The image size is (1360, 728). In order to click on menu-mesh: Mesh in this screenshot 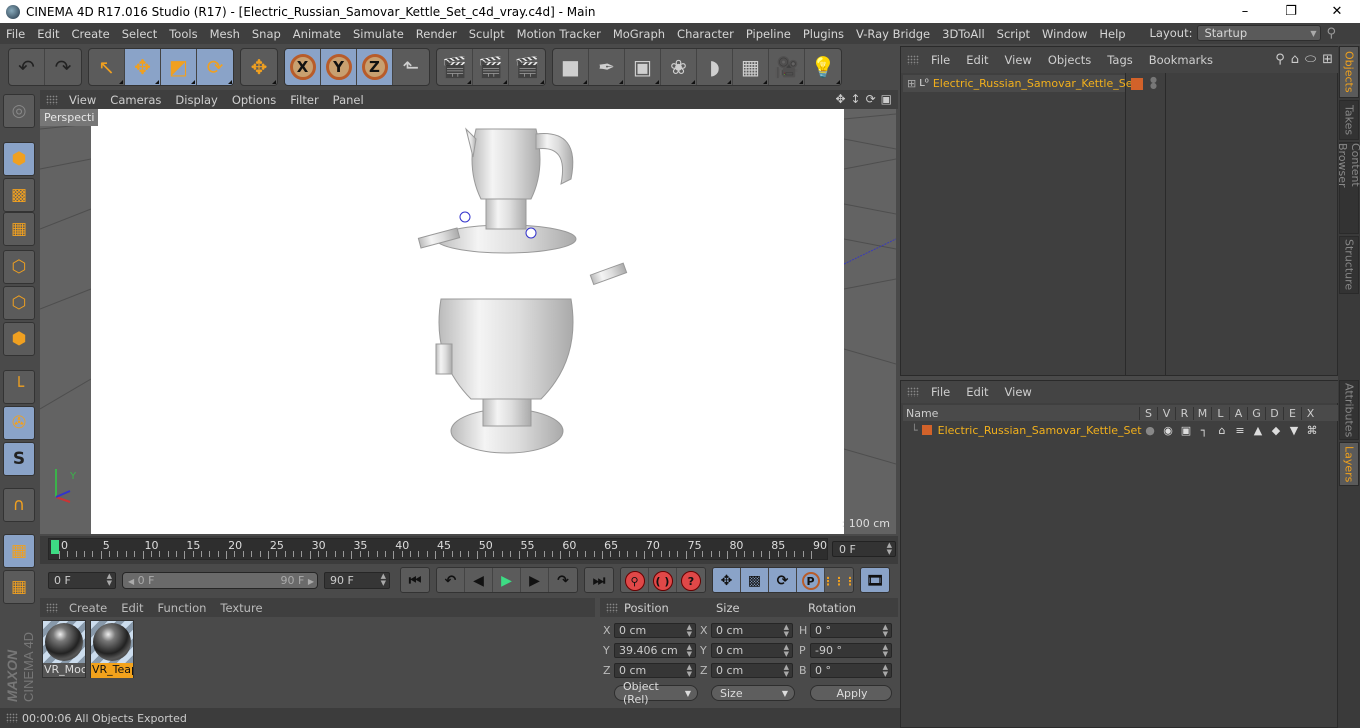, I will do `click(225, 34)`.